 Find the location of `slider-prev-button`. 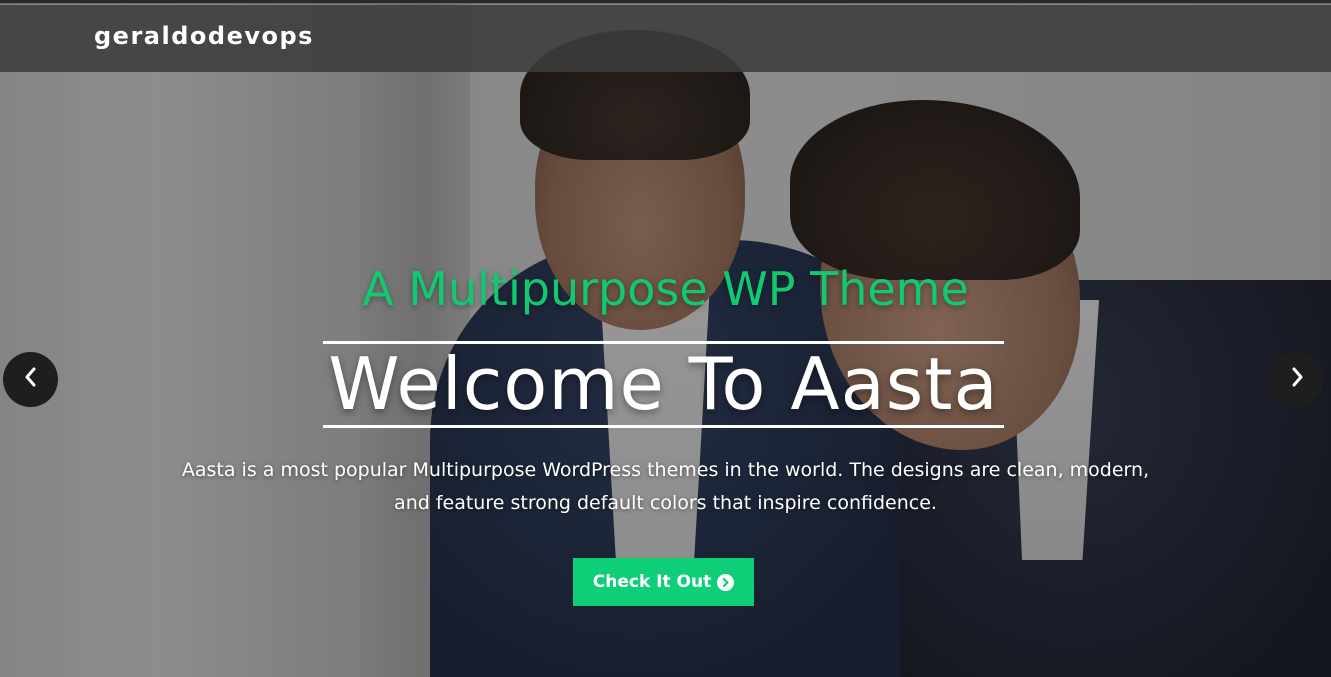

slider-prev-button is located at coordinates (30, 379).